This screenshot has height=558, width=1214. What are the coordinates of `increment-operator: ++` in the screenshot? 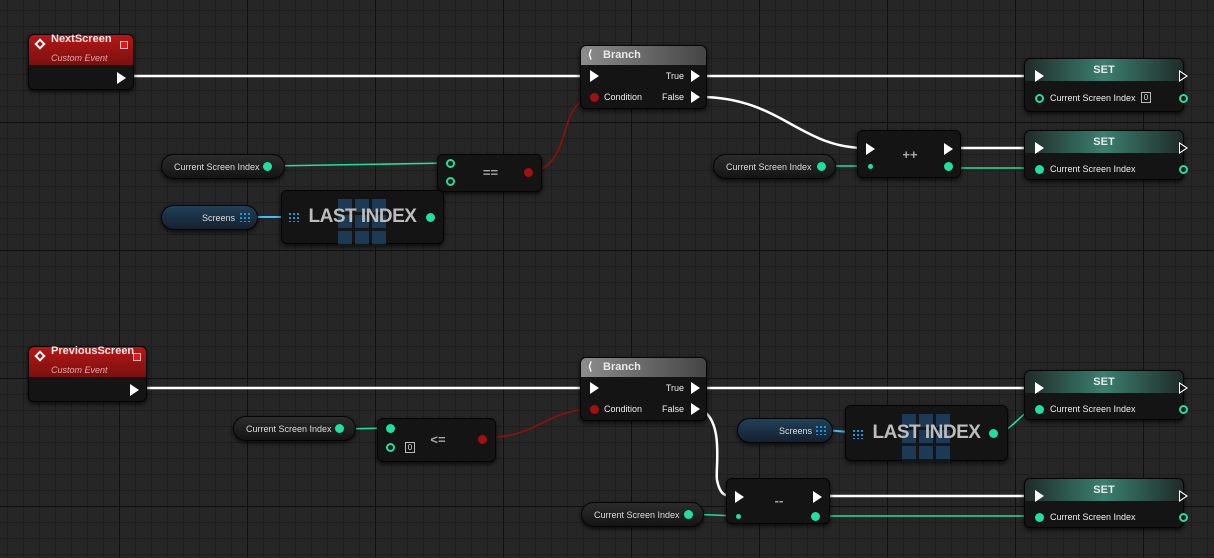 It's located at (910, 154).